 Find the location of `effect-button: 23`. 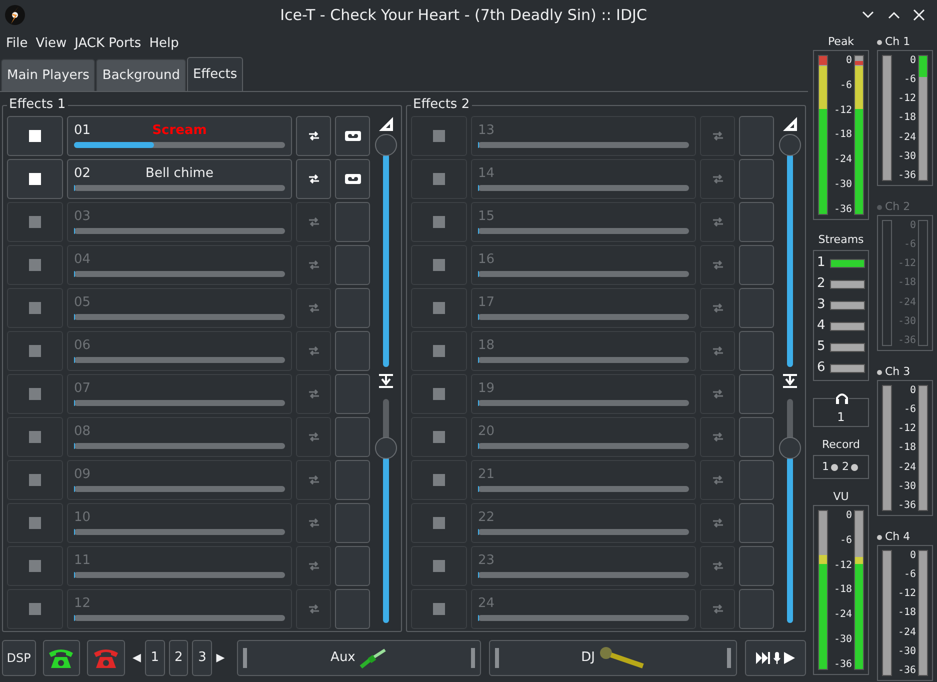

effect-button: 23 is located at coordinates (583, 566).